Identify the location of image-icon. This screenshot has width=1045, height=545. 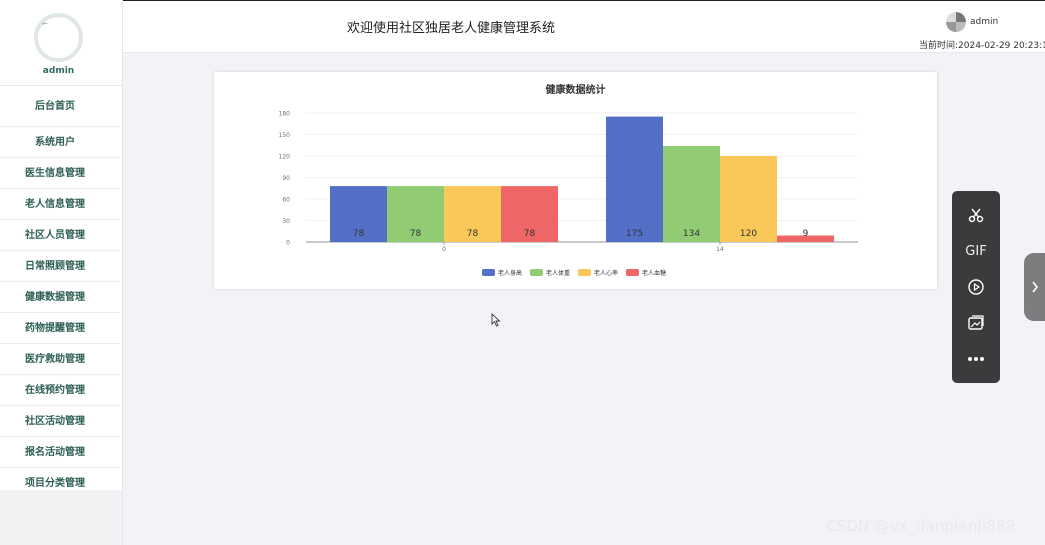
(976, 322).